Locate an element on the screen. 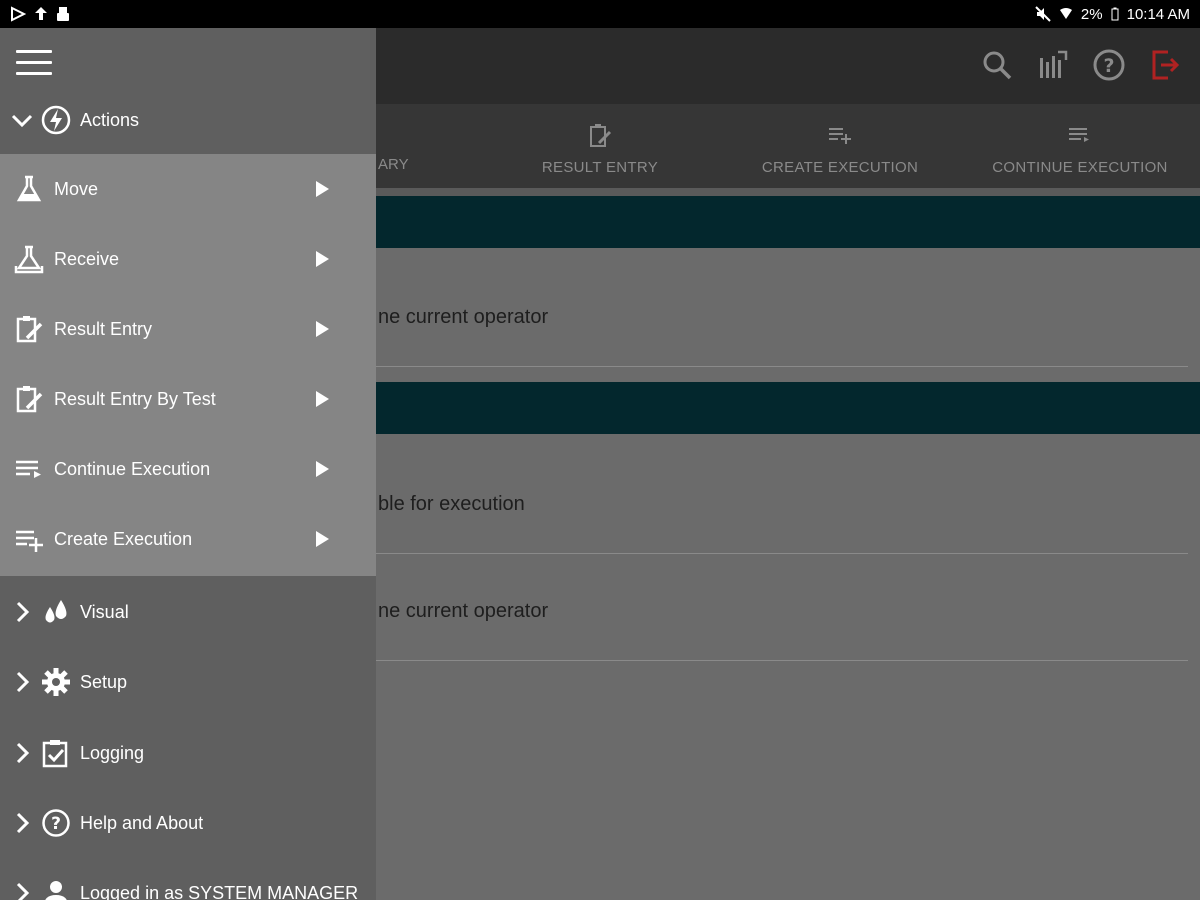 This screenshot has width=1200, height=900. submenu-item-label: Continue Execution is located at coordinates (132, 468).